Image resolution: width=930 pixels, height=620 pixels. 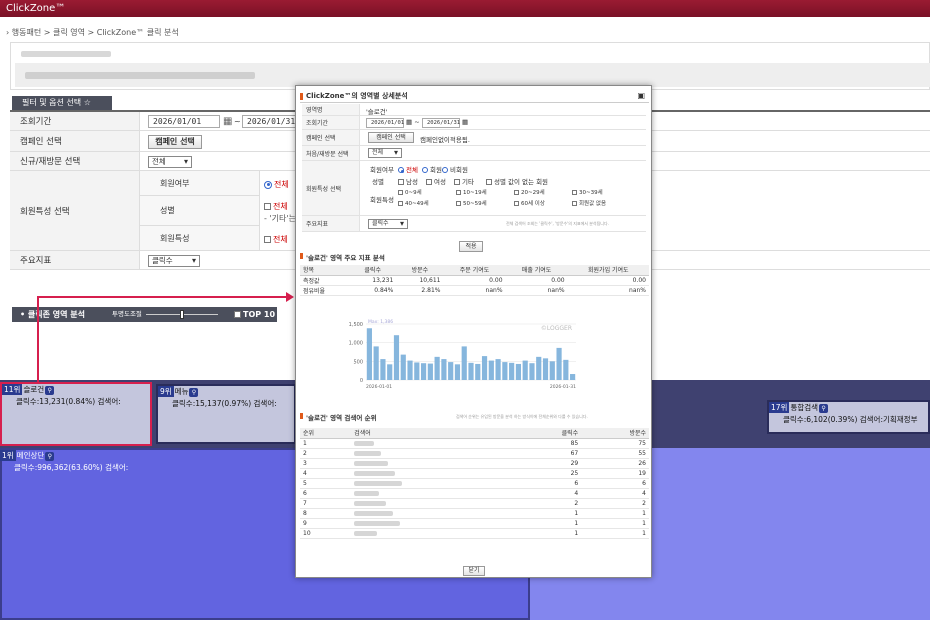 What do you see at coordinates (276, 184) in the screenshot?
I see `member-sub1-radio: 전체` at bounding box center [276, 184].